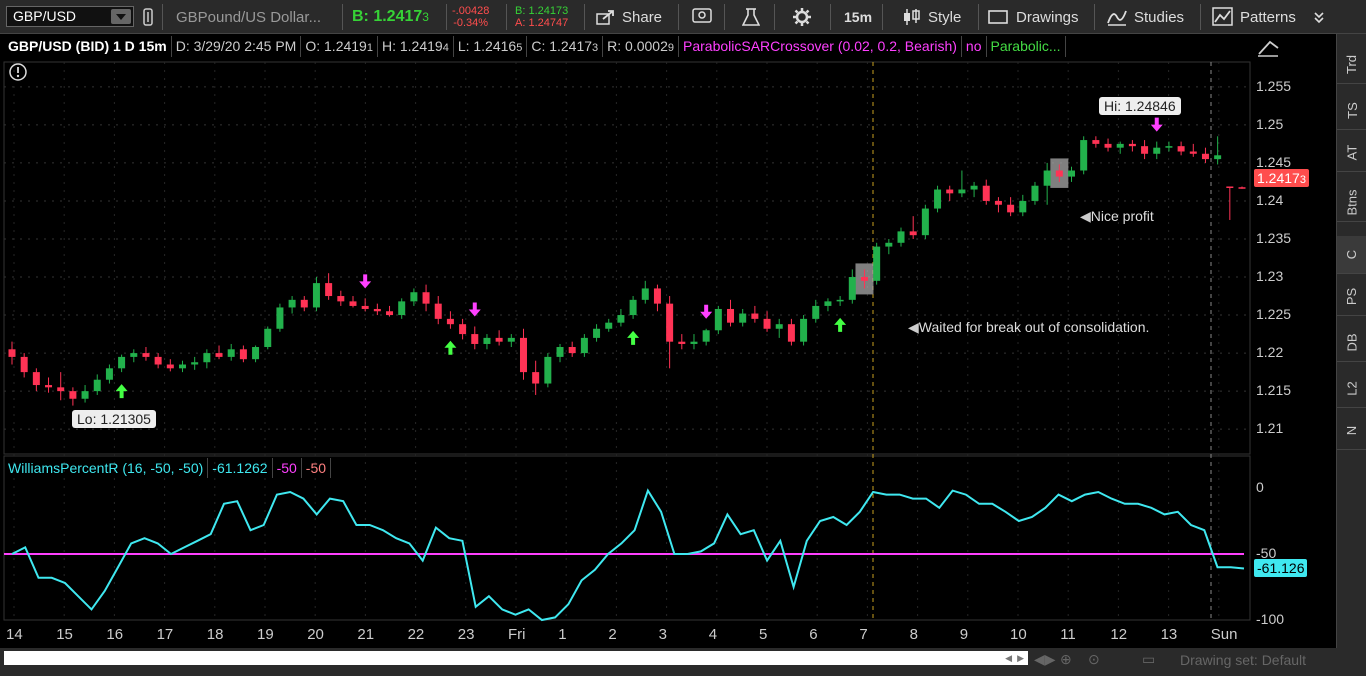  Describe the element at coordinates (605, 17) in the screenshot. I see `share-icon` at that location.